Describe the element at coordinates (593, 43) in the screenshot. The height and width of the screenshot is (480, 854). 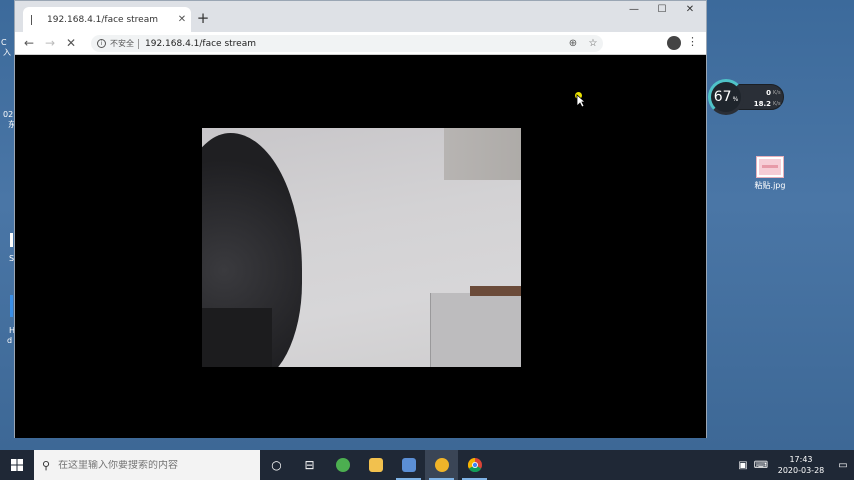
I see `bookmark-star-icon: ☆` at that location.